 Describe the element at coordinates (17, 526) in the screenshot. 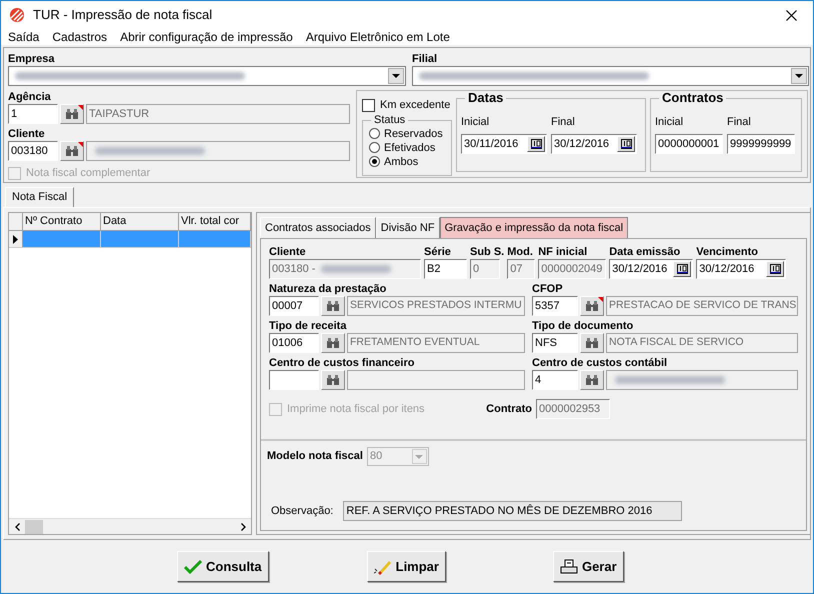

I see `scroll-left-icon` at that location.